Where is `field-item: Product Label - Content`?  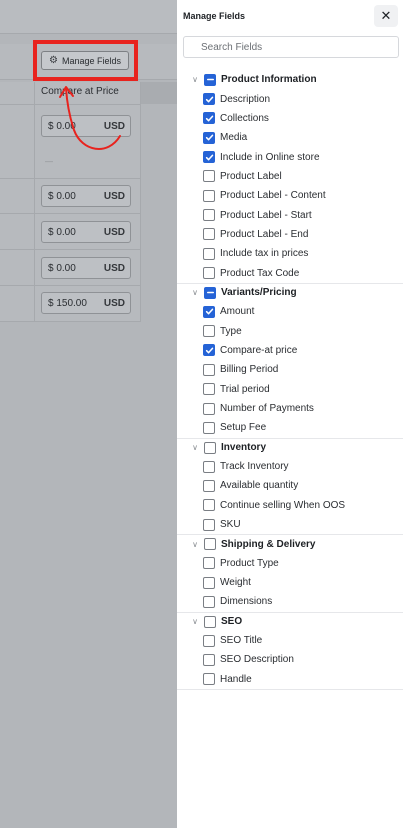 field-item: Product Label - Content is located at coordinates (290, 195).